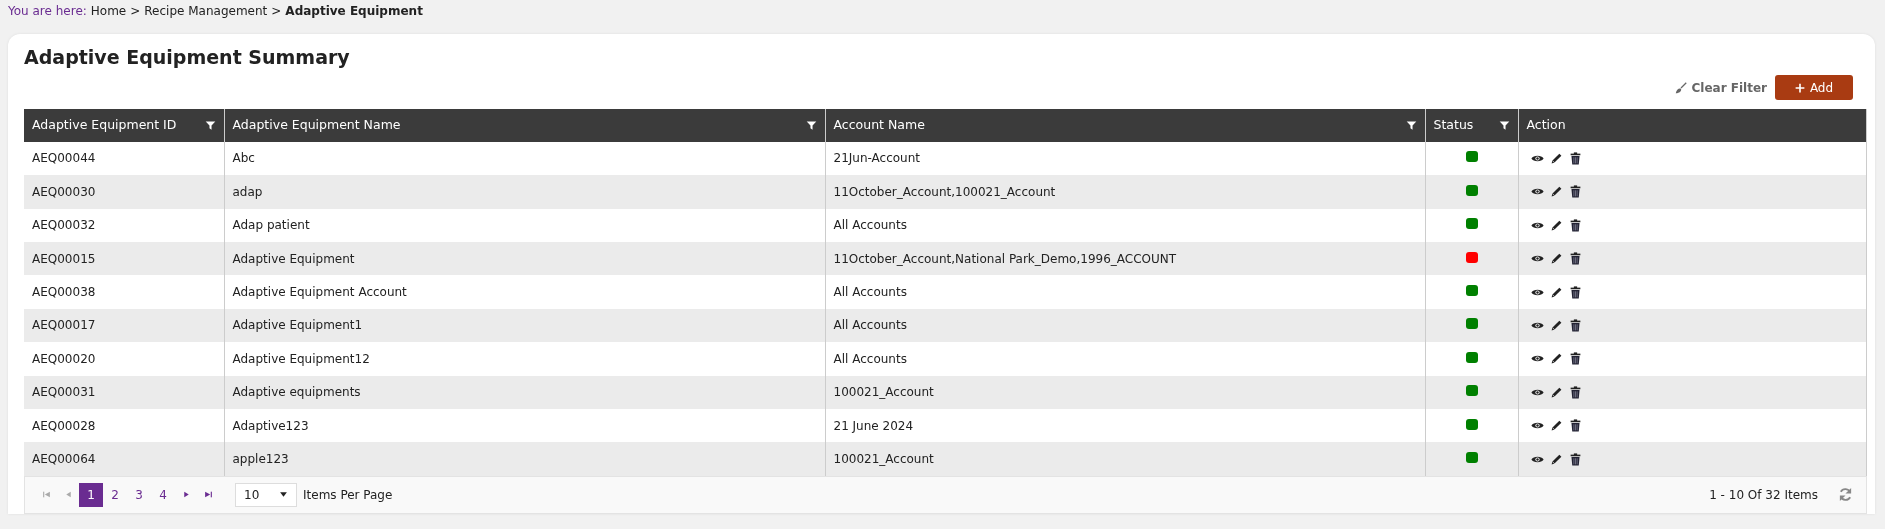 The width and height of the screenshot is (1885, 529). I want to click on page-button: 3, so click(139, 494).